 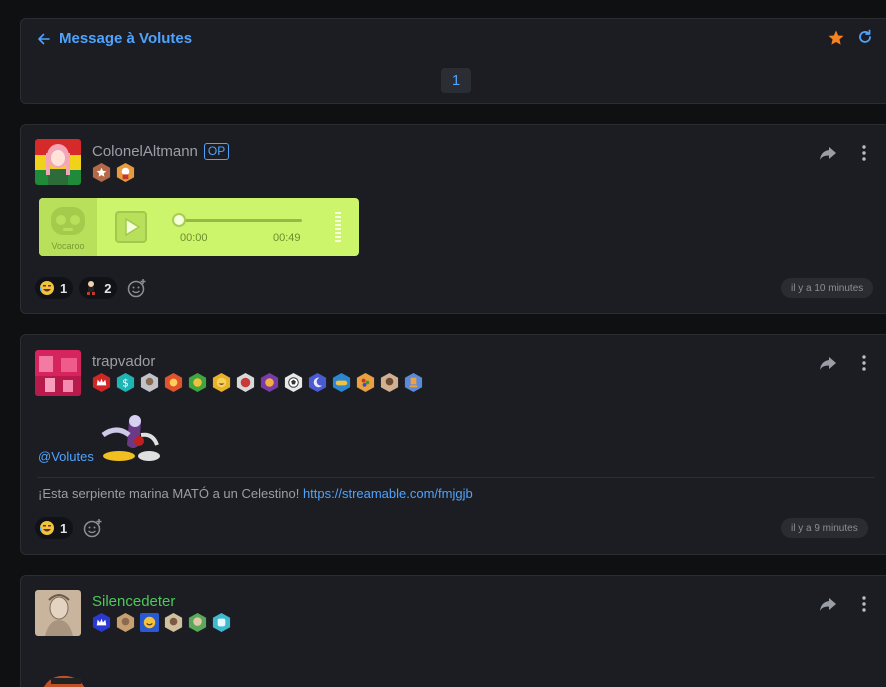 What do you see at coordinates (865, 37) in the screenshot?
I see `refresh-icon` at bounding box center [865, 37].